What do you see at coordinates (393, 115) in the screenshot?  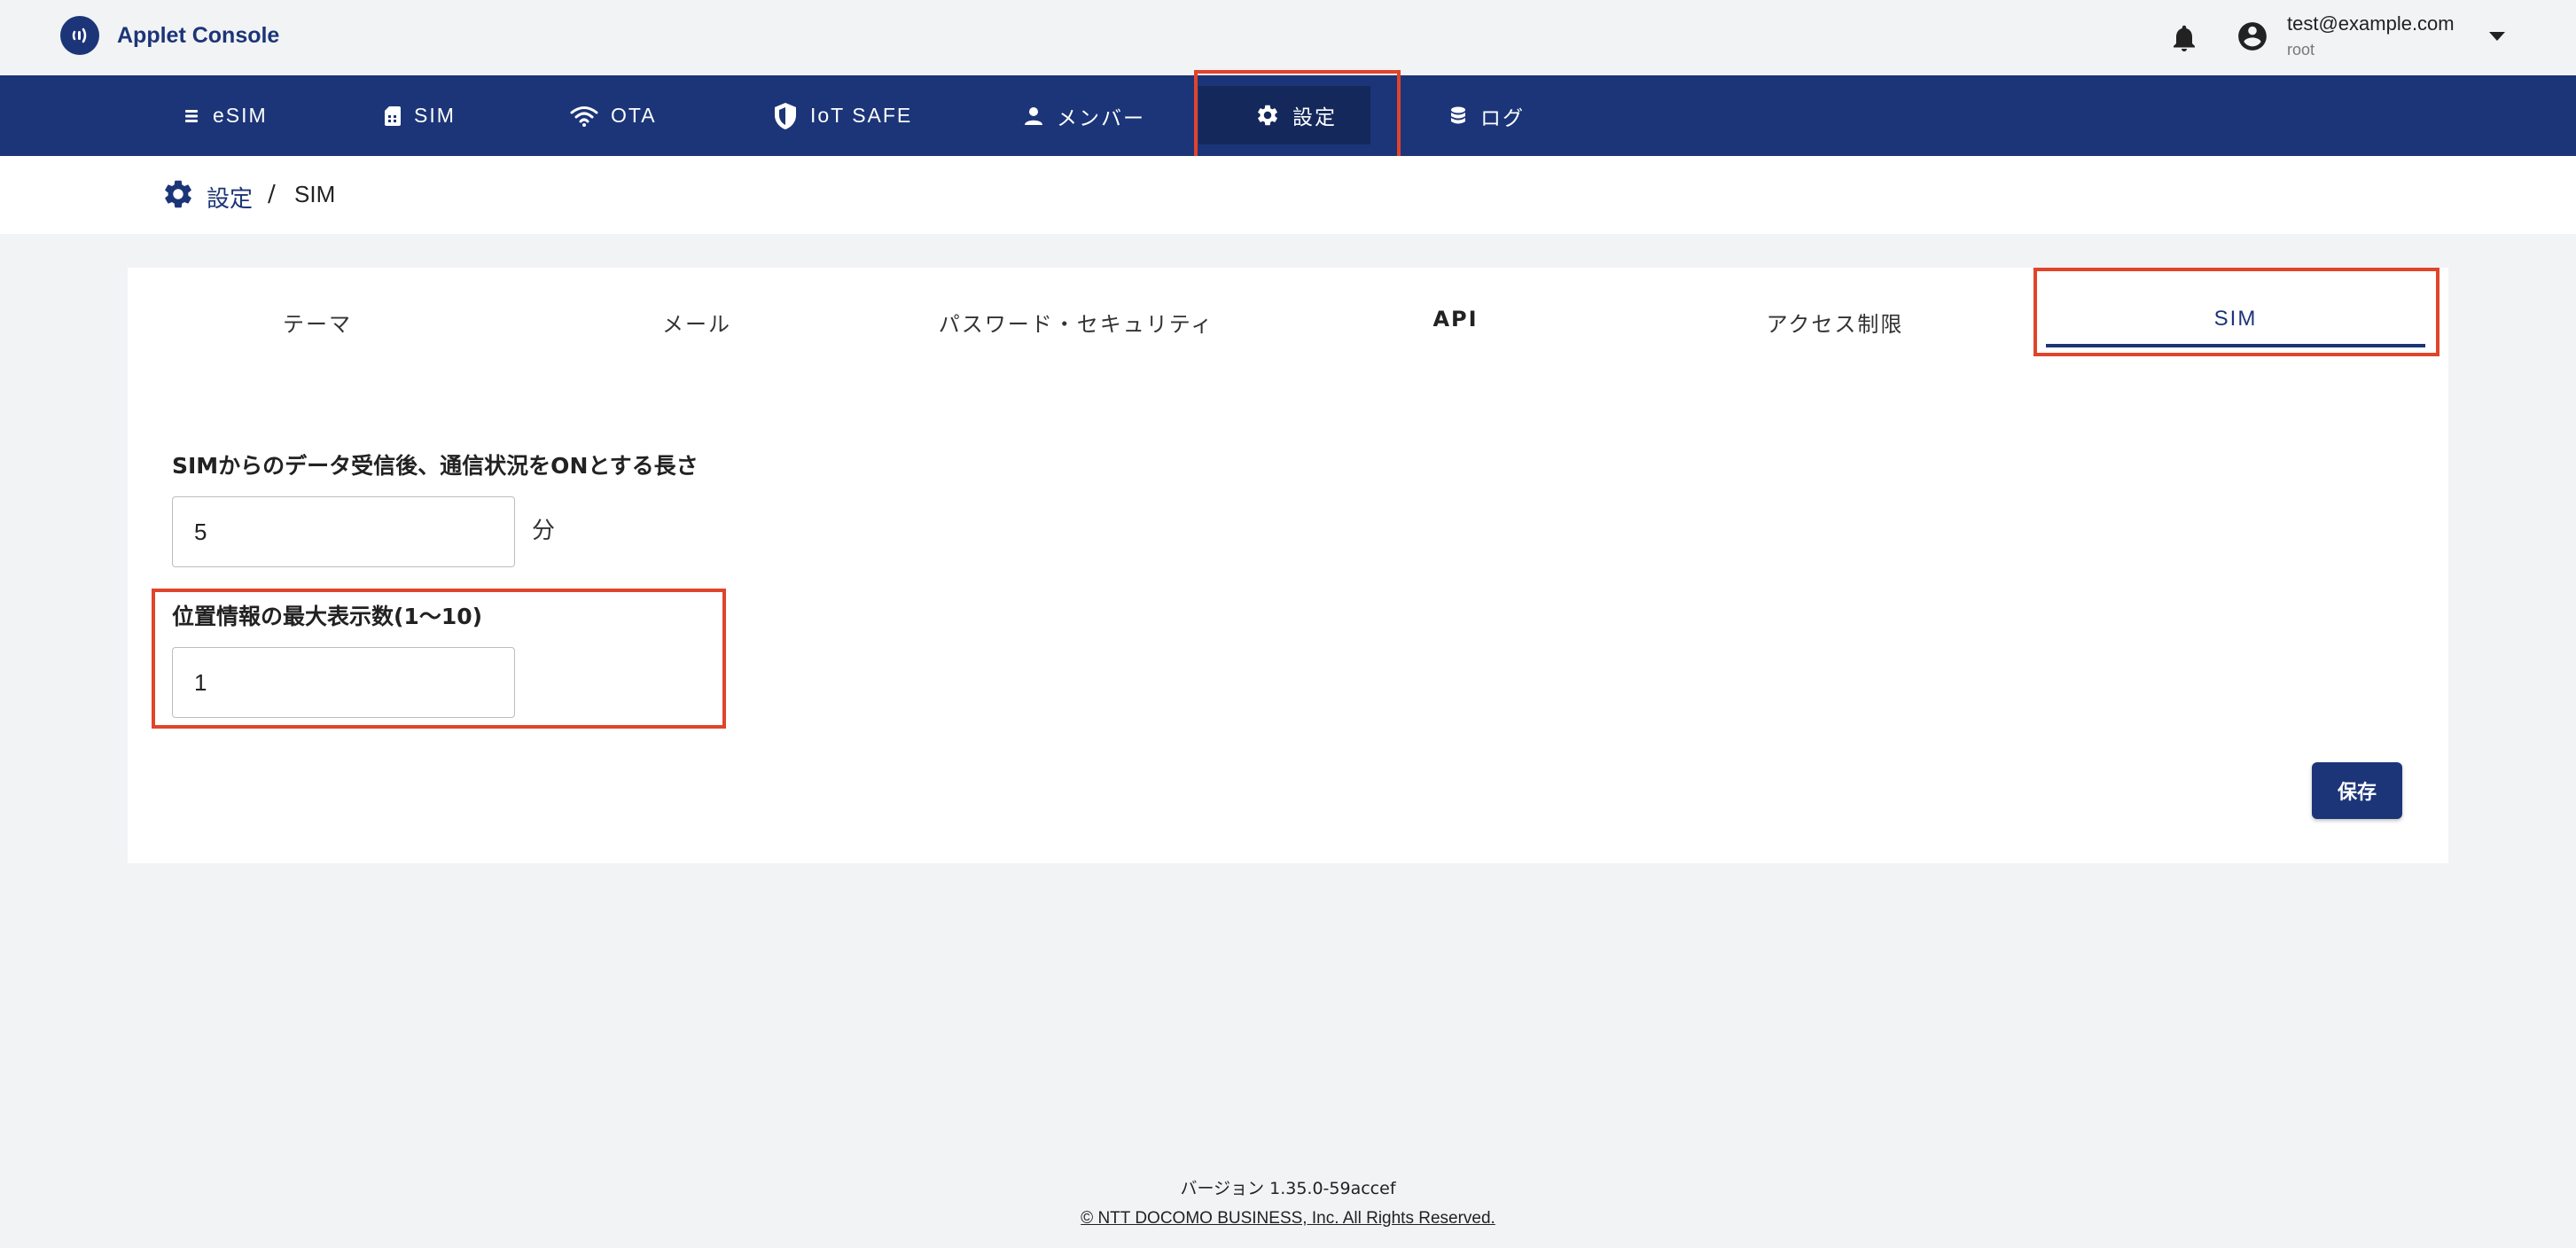 I see `sim-card-icon` at bounding box center [393, 115].